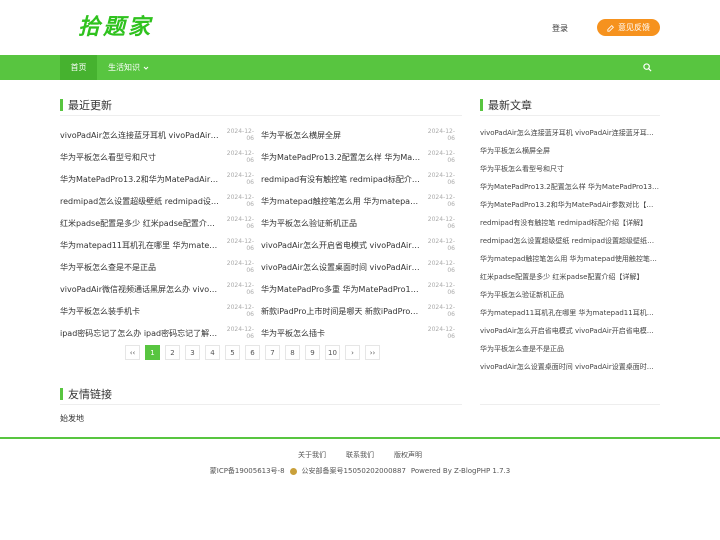 The height and width of the screenshot is (540, 720). I want to click on newest-article-link: 华为平板怎么查是不是正品, so click(570, 349).